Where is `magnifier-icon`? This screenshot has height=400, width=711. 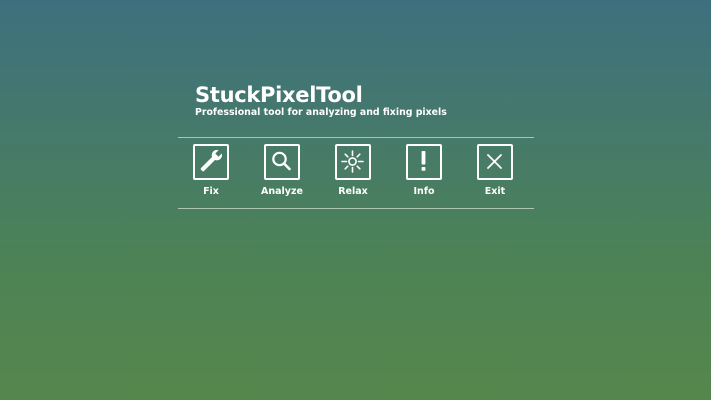
magnifier-icon is located at coordinates (282, 162).